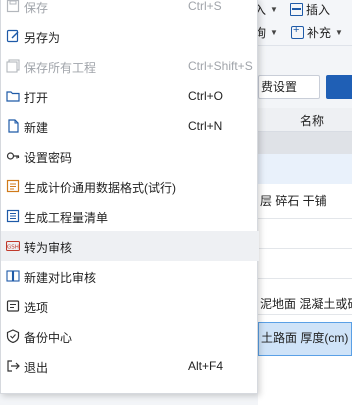  What do you see at coordinates (296, 9) in the screenshot?
I see `insert-icon` at bounding box center [296, 9].